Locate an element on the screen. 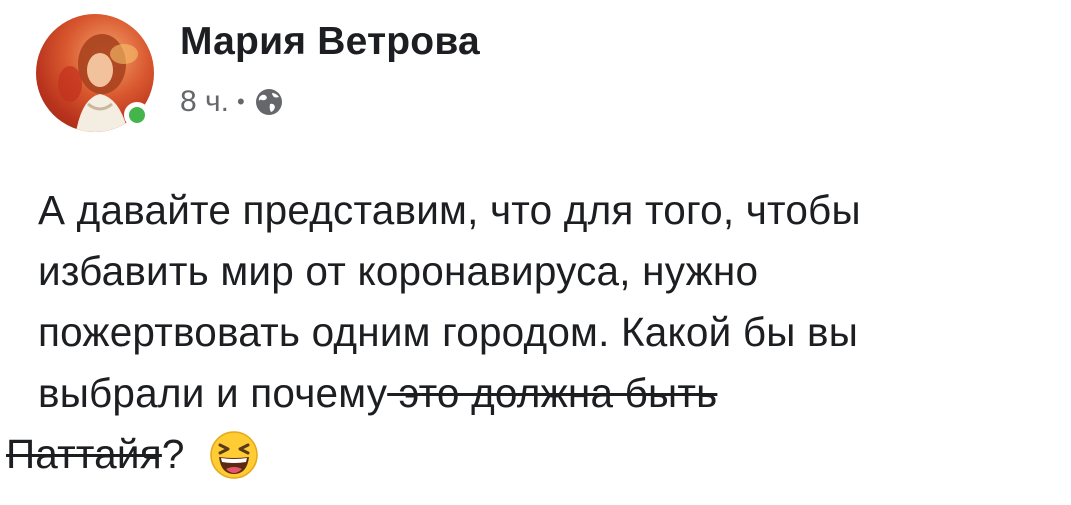  post-line: выбрали и почему это должна быть is located at coordinates (543, 393).